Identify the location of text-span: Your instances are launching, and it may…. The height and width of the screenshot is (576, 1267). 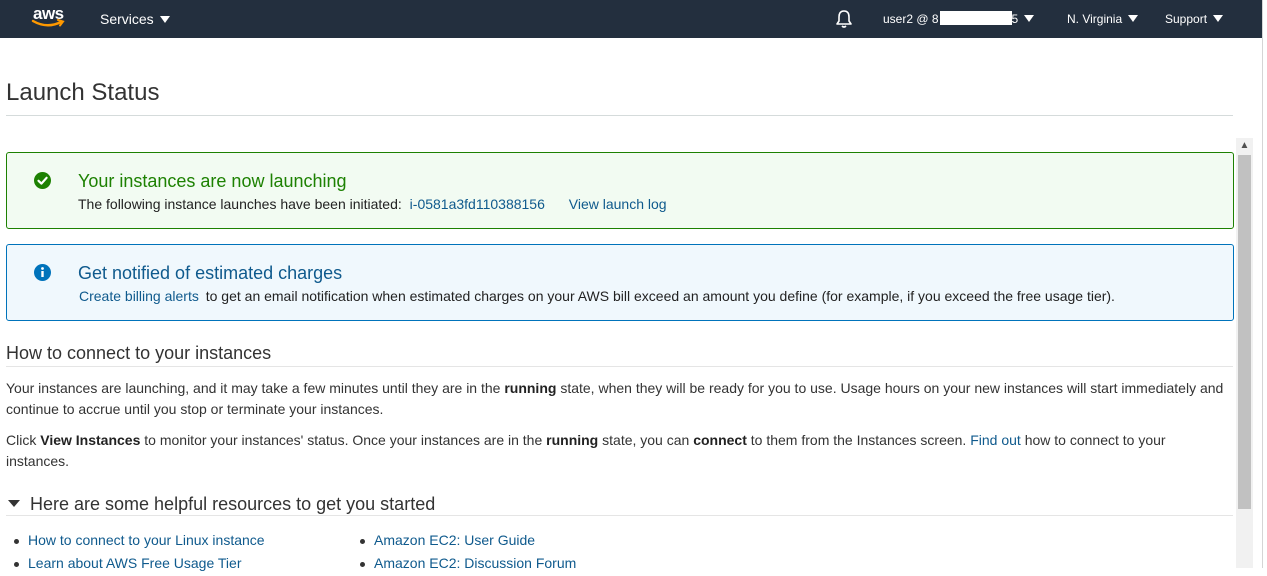
(255, 388).